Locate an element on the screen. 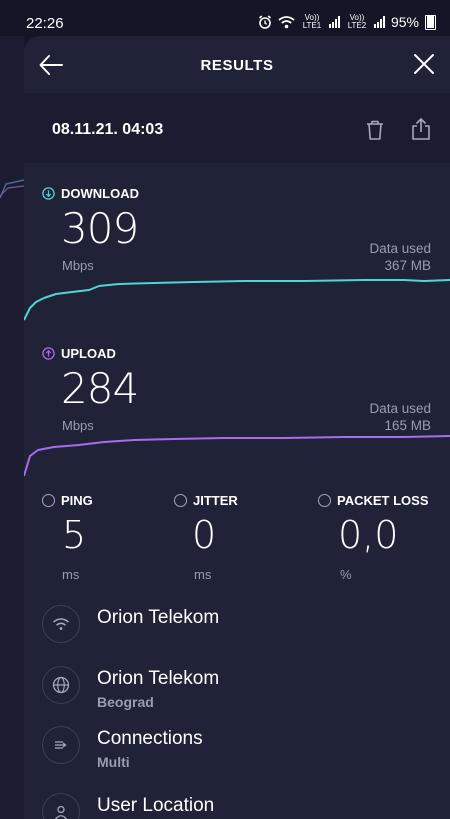 The height and width of the screenshot is (819, 450). trash-icon is located at coordinates (375, 130).